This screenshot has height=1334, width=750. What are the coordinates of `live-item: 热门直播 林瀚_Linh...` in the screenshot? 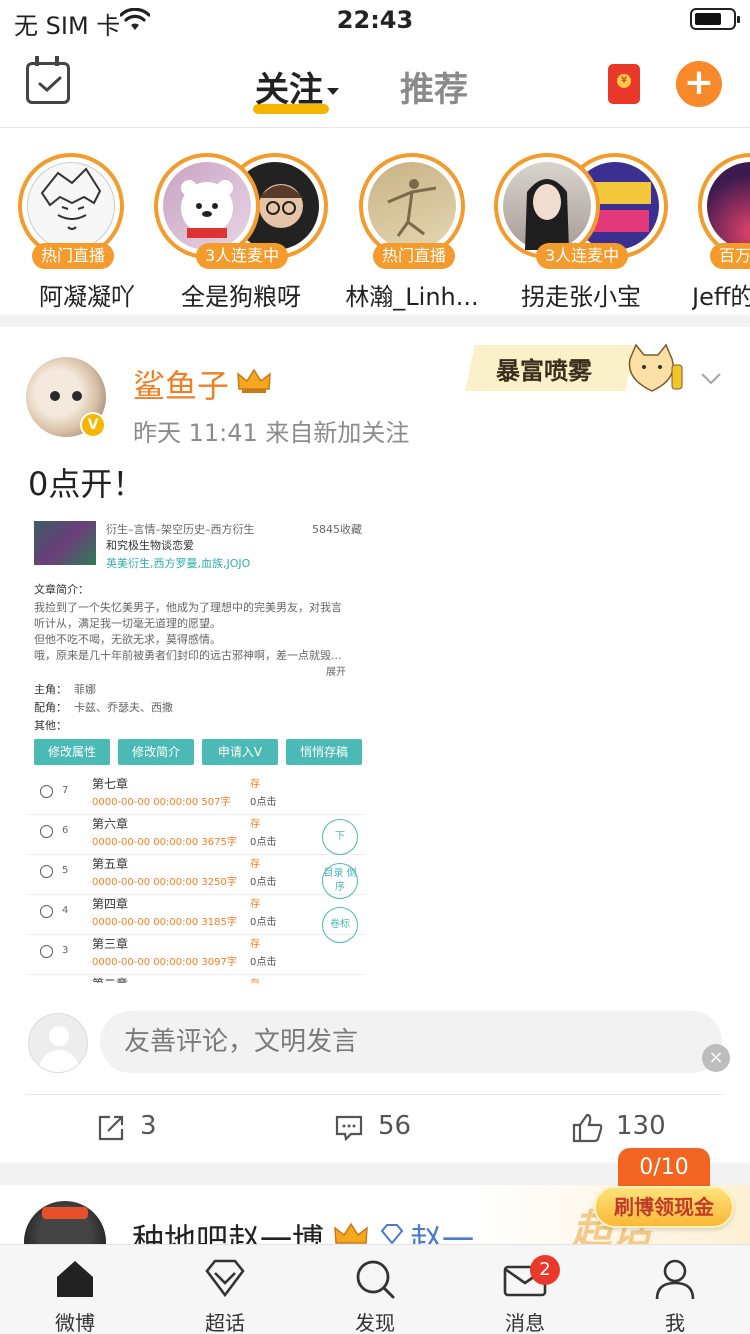 It's located at (412, 233).